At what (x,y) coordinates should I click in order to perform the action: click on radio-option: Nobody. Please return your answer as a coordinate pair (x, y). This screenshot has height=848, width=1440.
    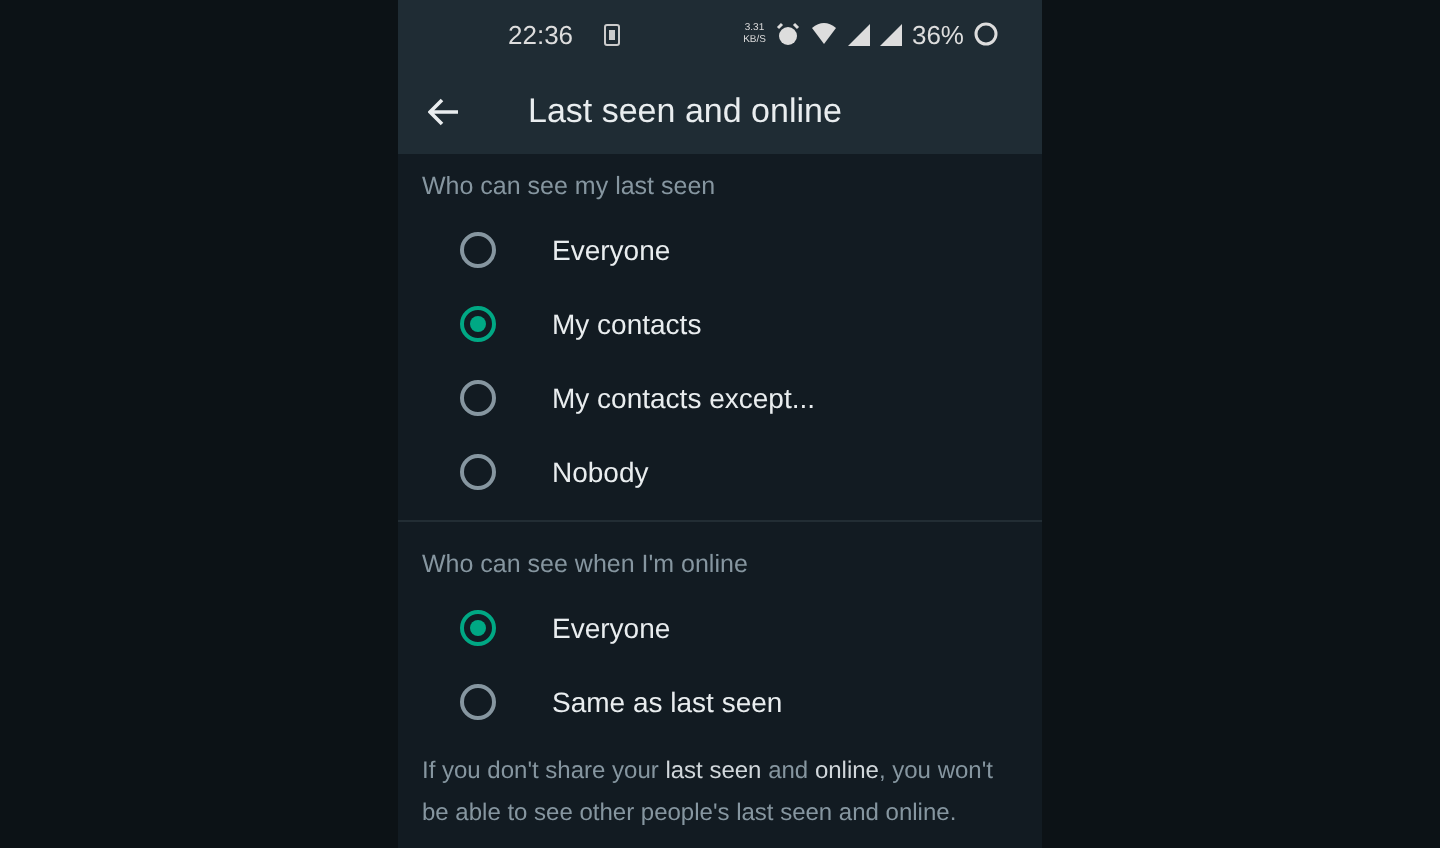
    Looking at the image, I should click on (720, 471).